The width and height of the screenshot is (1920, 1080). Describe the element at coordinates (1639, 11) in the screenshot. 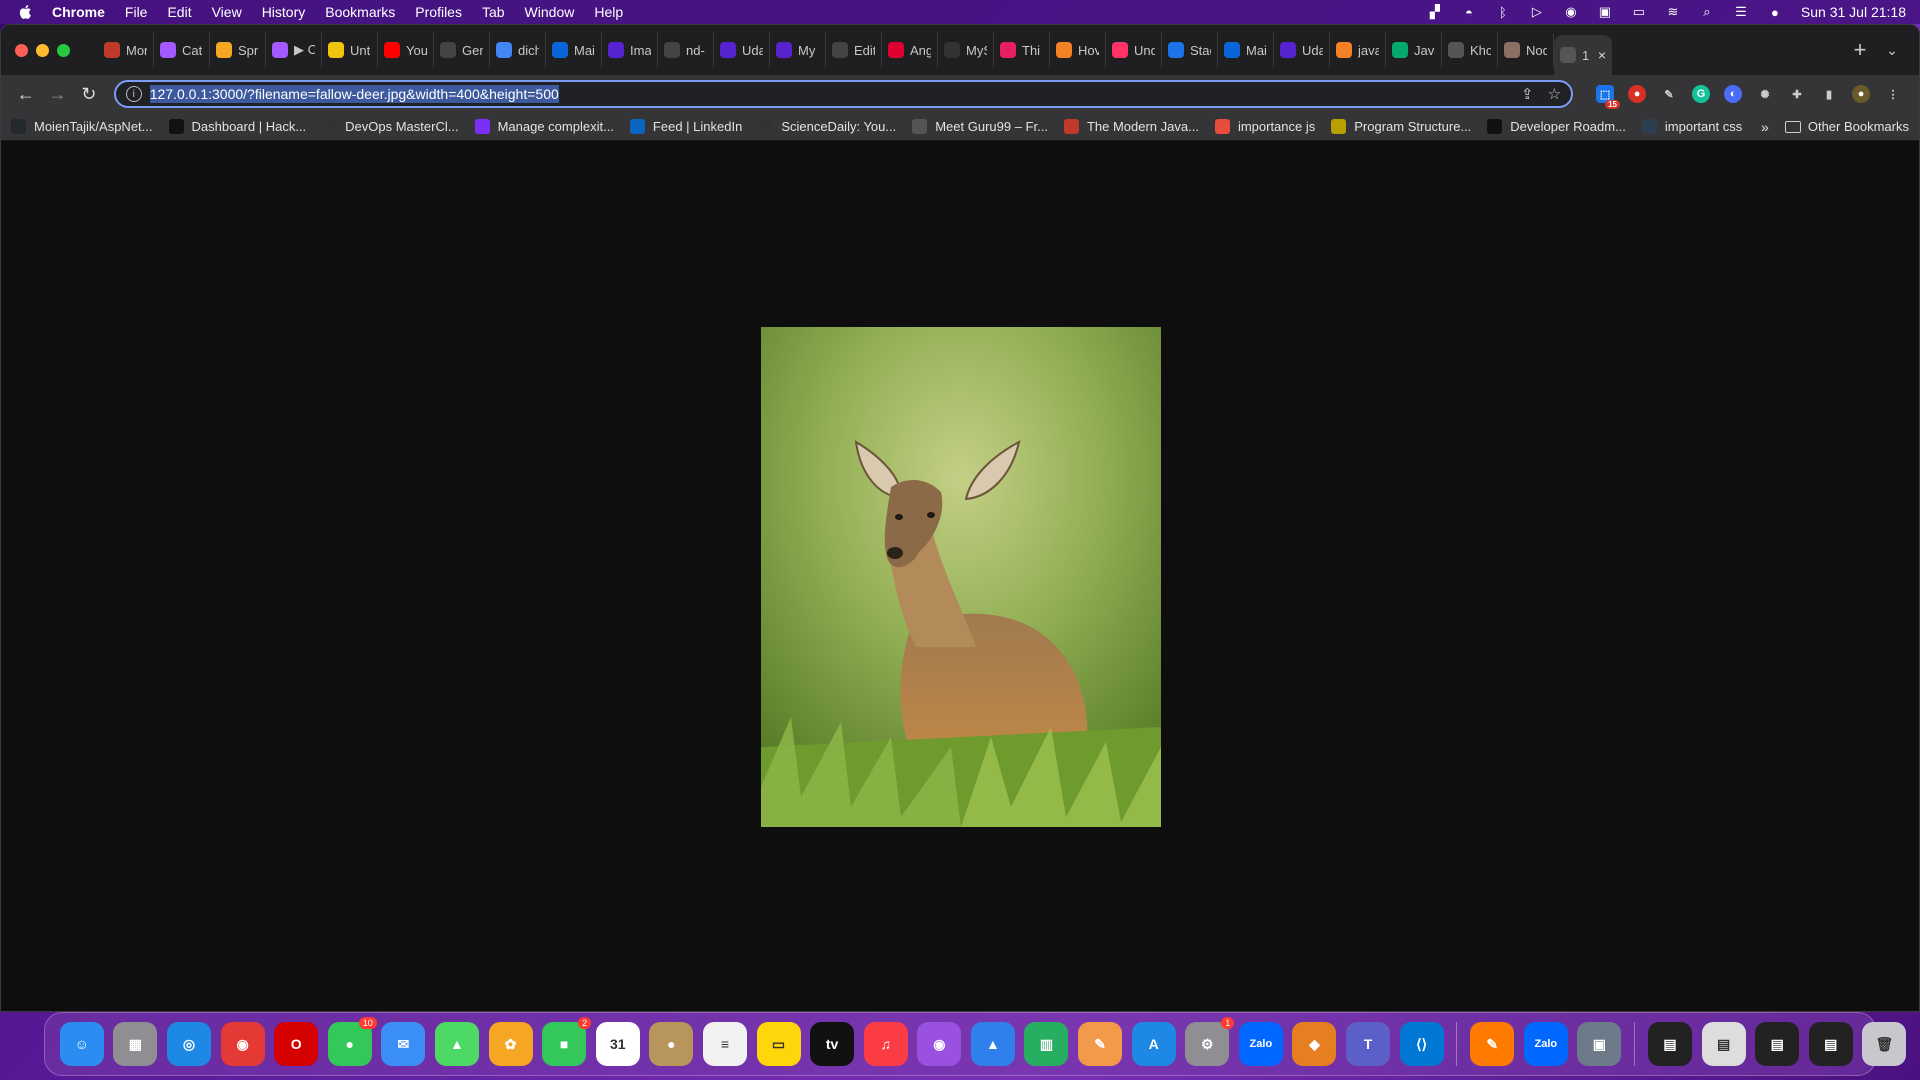

I see `battery-icon: ▭` at that location.